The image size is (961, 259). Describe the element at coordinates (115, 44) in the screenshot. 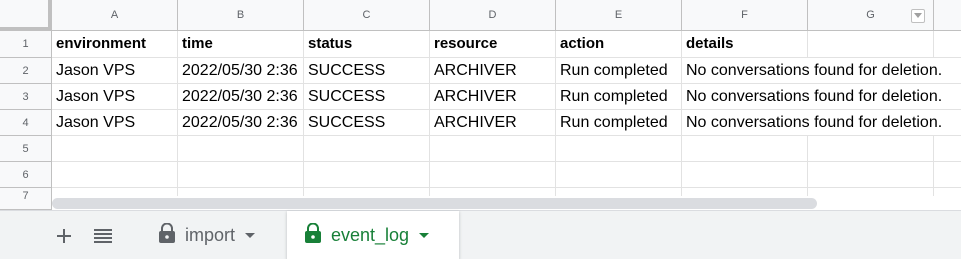

I see `table-header-cell: environment` at that location.